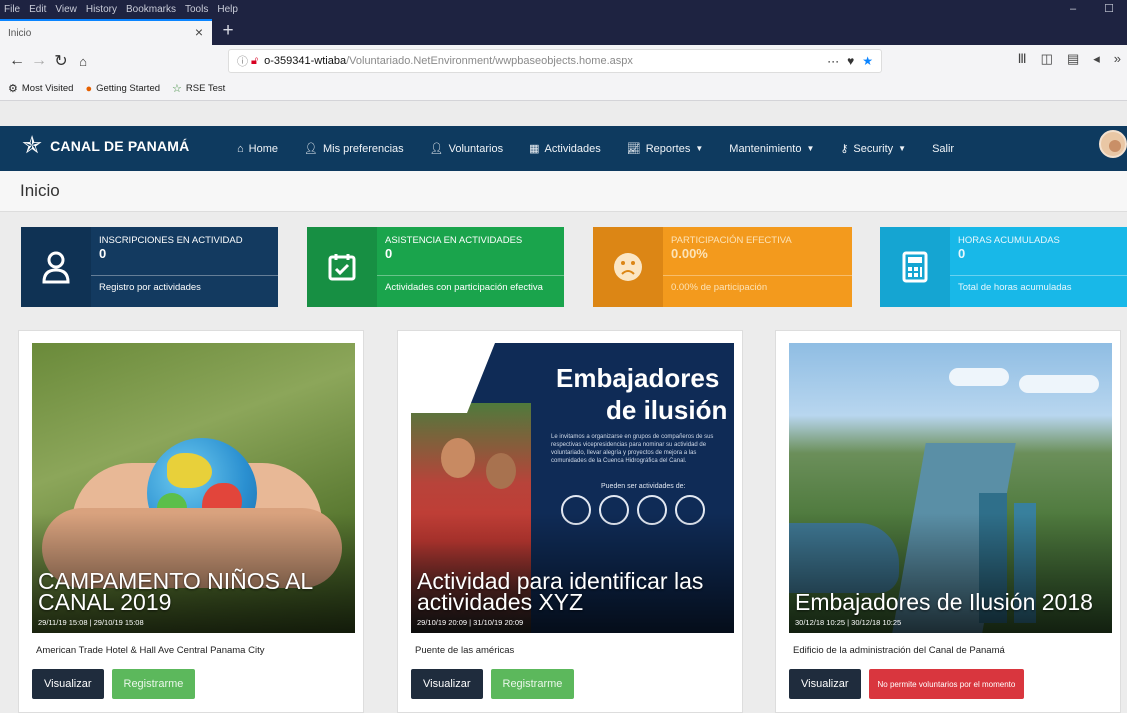  Describe the element at coordinates (1109, 9) in the screenshot. I see `maximize-icon: ☐` at that location.